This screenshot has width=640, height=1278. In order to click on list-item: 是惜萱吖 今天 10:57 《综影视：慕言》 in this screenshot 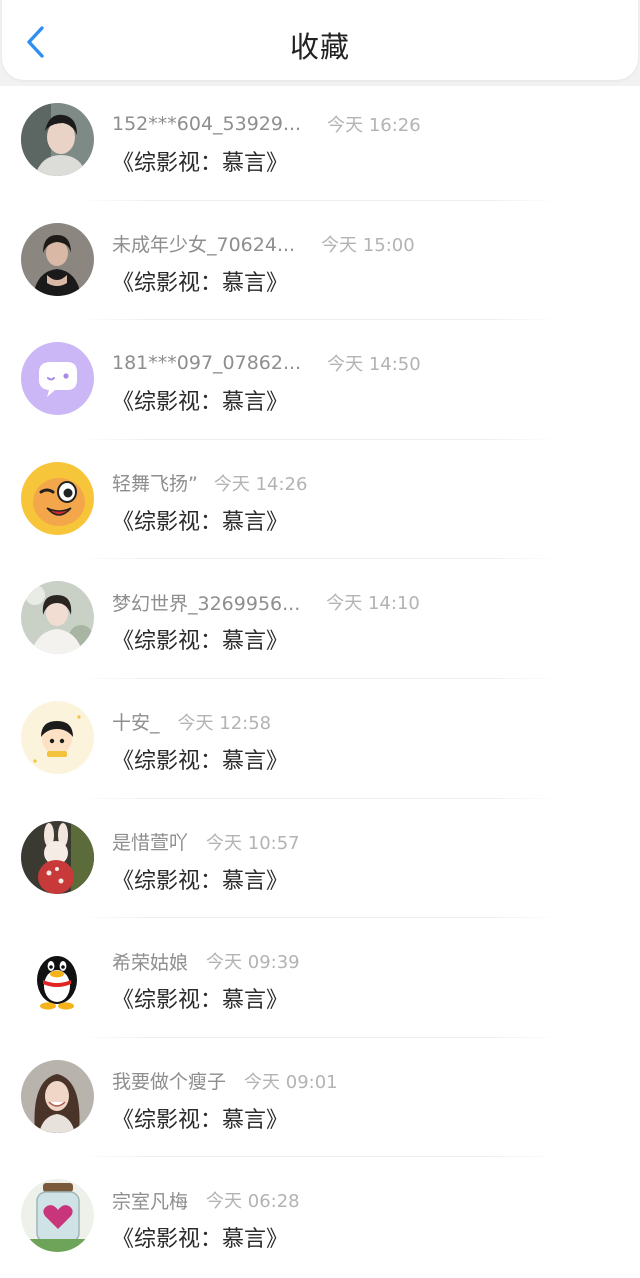, I will do `click(320, 859)`.